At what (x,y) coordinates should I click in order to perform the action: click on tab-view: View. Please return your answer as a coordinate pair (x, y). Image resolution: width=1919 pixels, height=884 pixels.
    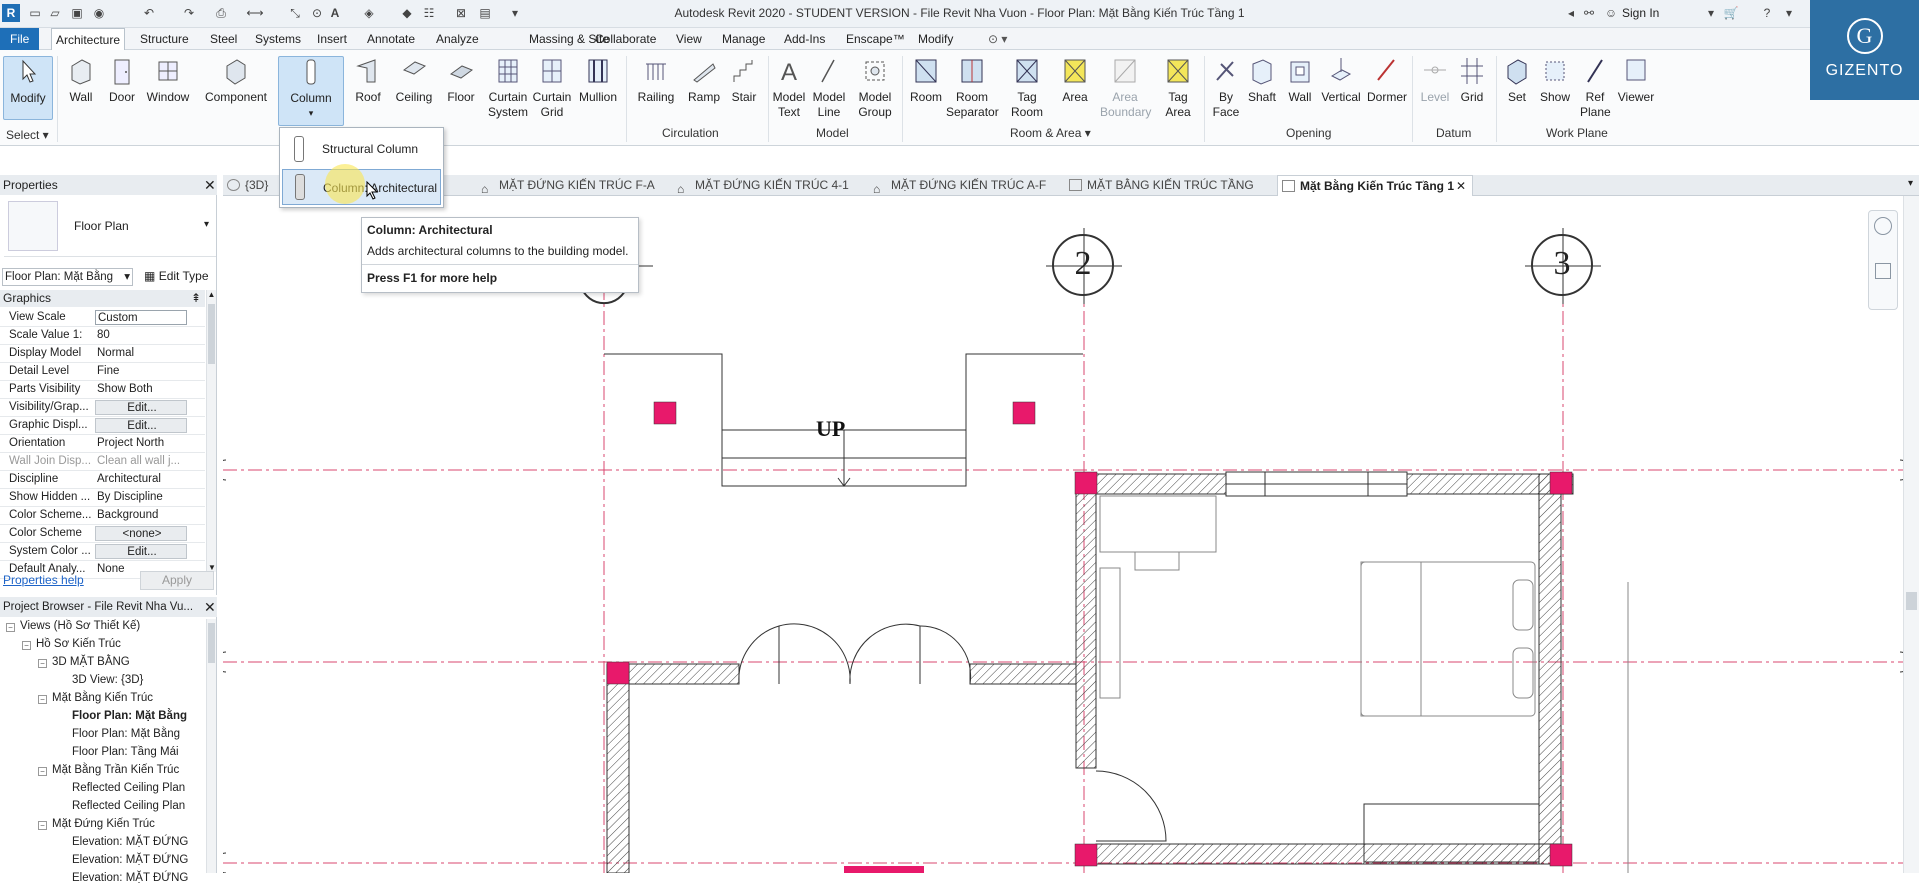
    Looking at the image, I should click on (689, 39).